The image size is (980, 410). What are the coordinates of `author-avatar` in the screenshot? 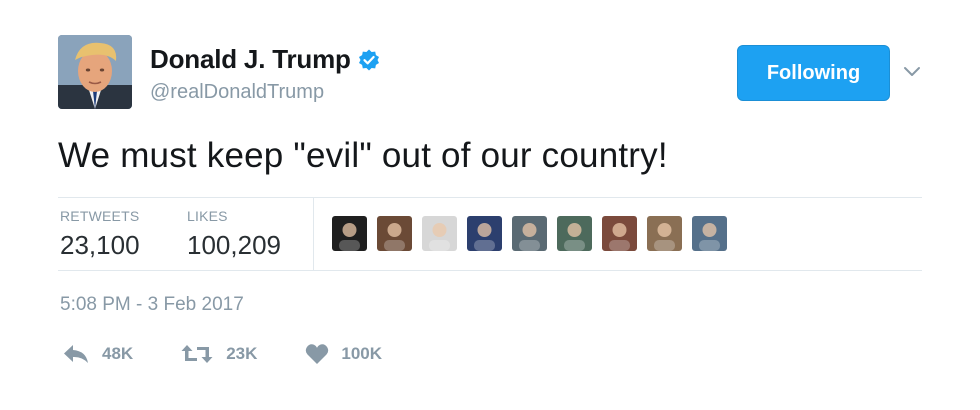 It's located at (95, 72).